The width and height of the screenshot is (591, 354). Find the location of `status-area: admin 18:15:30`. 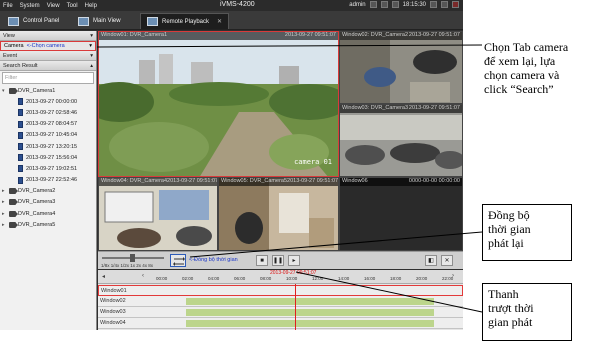

status-area: admin 18:15:30 is located at coordinates (404, 4).